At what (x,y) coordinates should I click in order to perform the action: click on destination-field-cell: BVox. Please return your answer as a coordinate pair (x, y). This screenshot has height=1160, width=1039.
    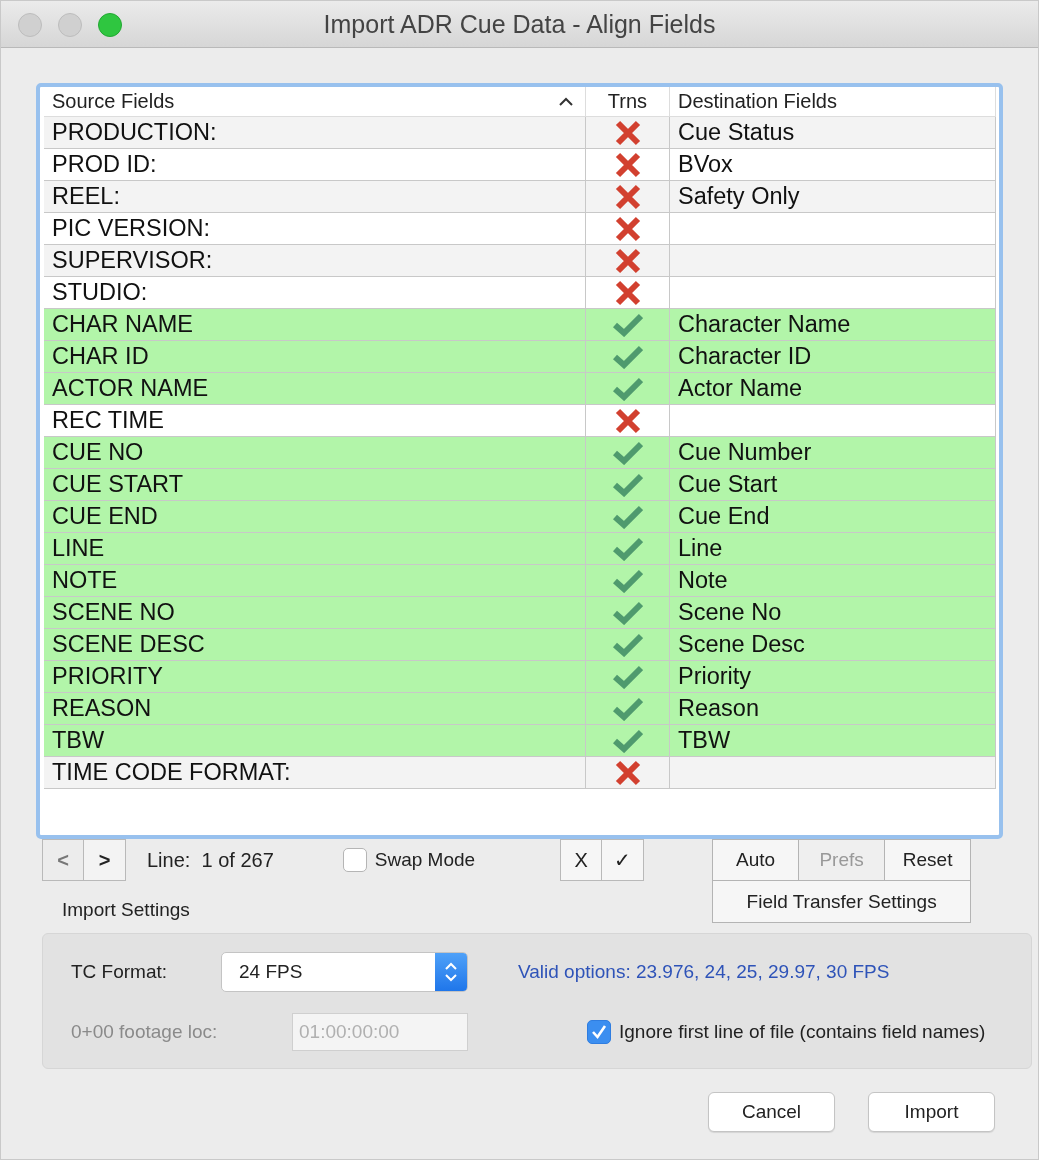
    Looking at the image, I should click on (833, 165).